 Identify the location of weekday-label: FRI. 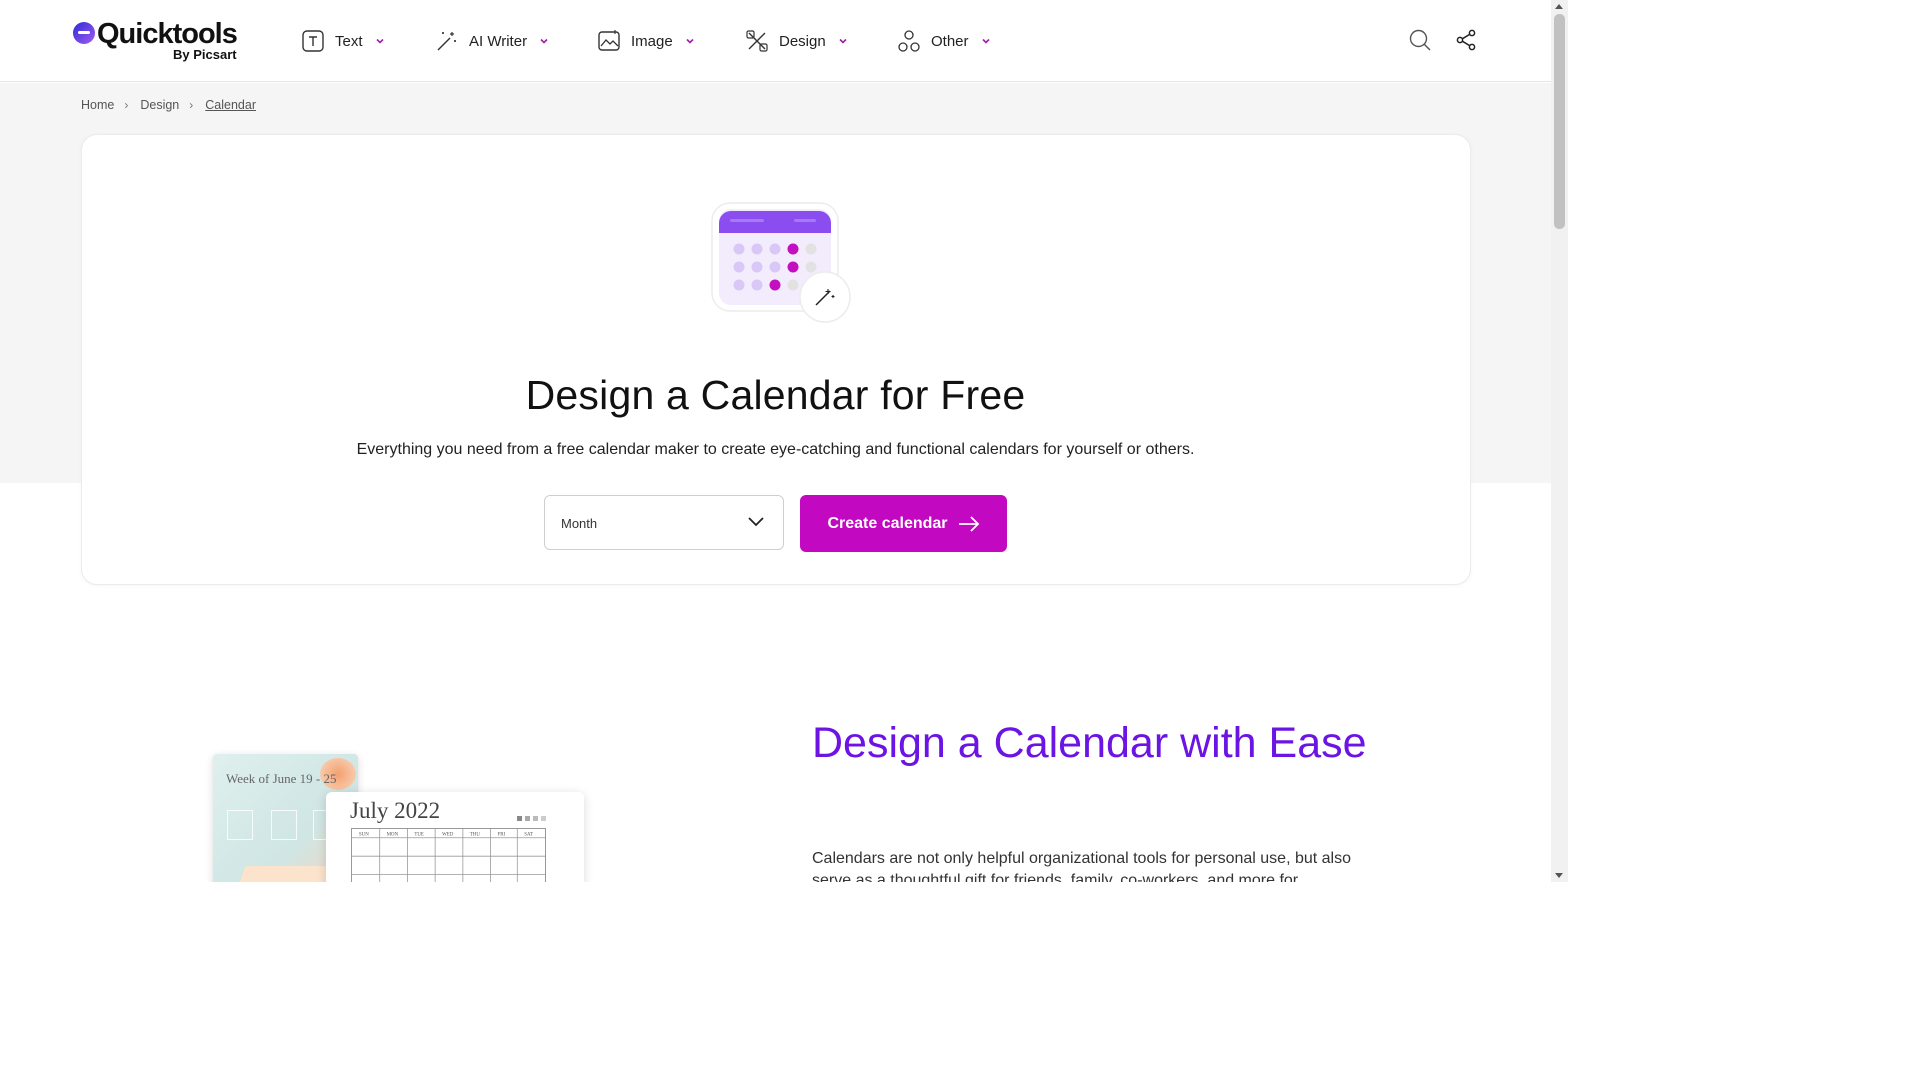
(501, 834).